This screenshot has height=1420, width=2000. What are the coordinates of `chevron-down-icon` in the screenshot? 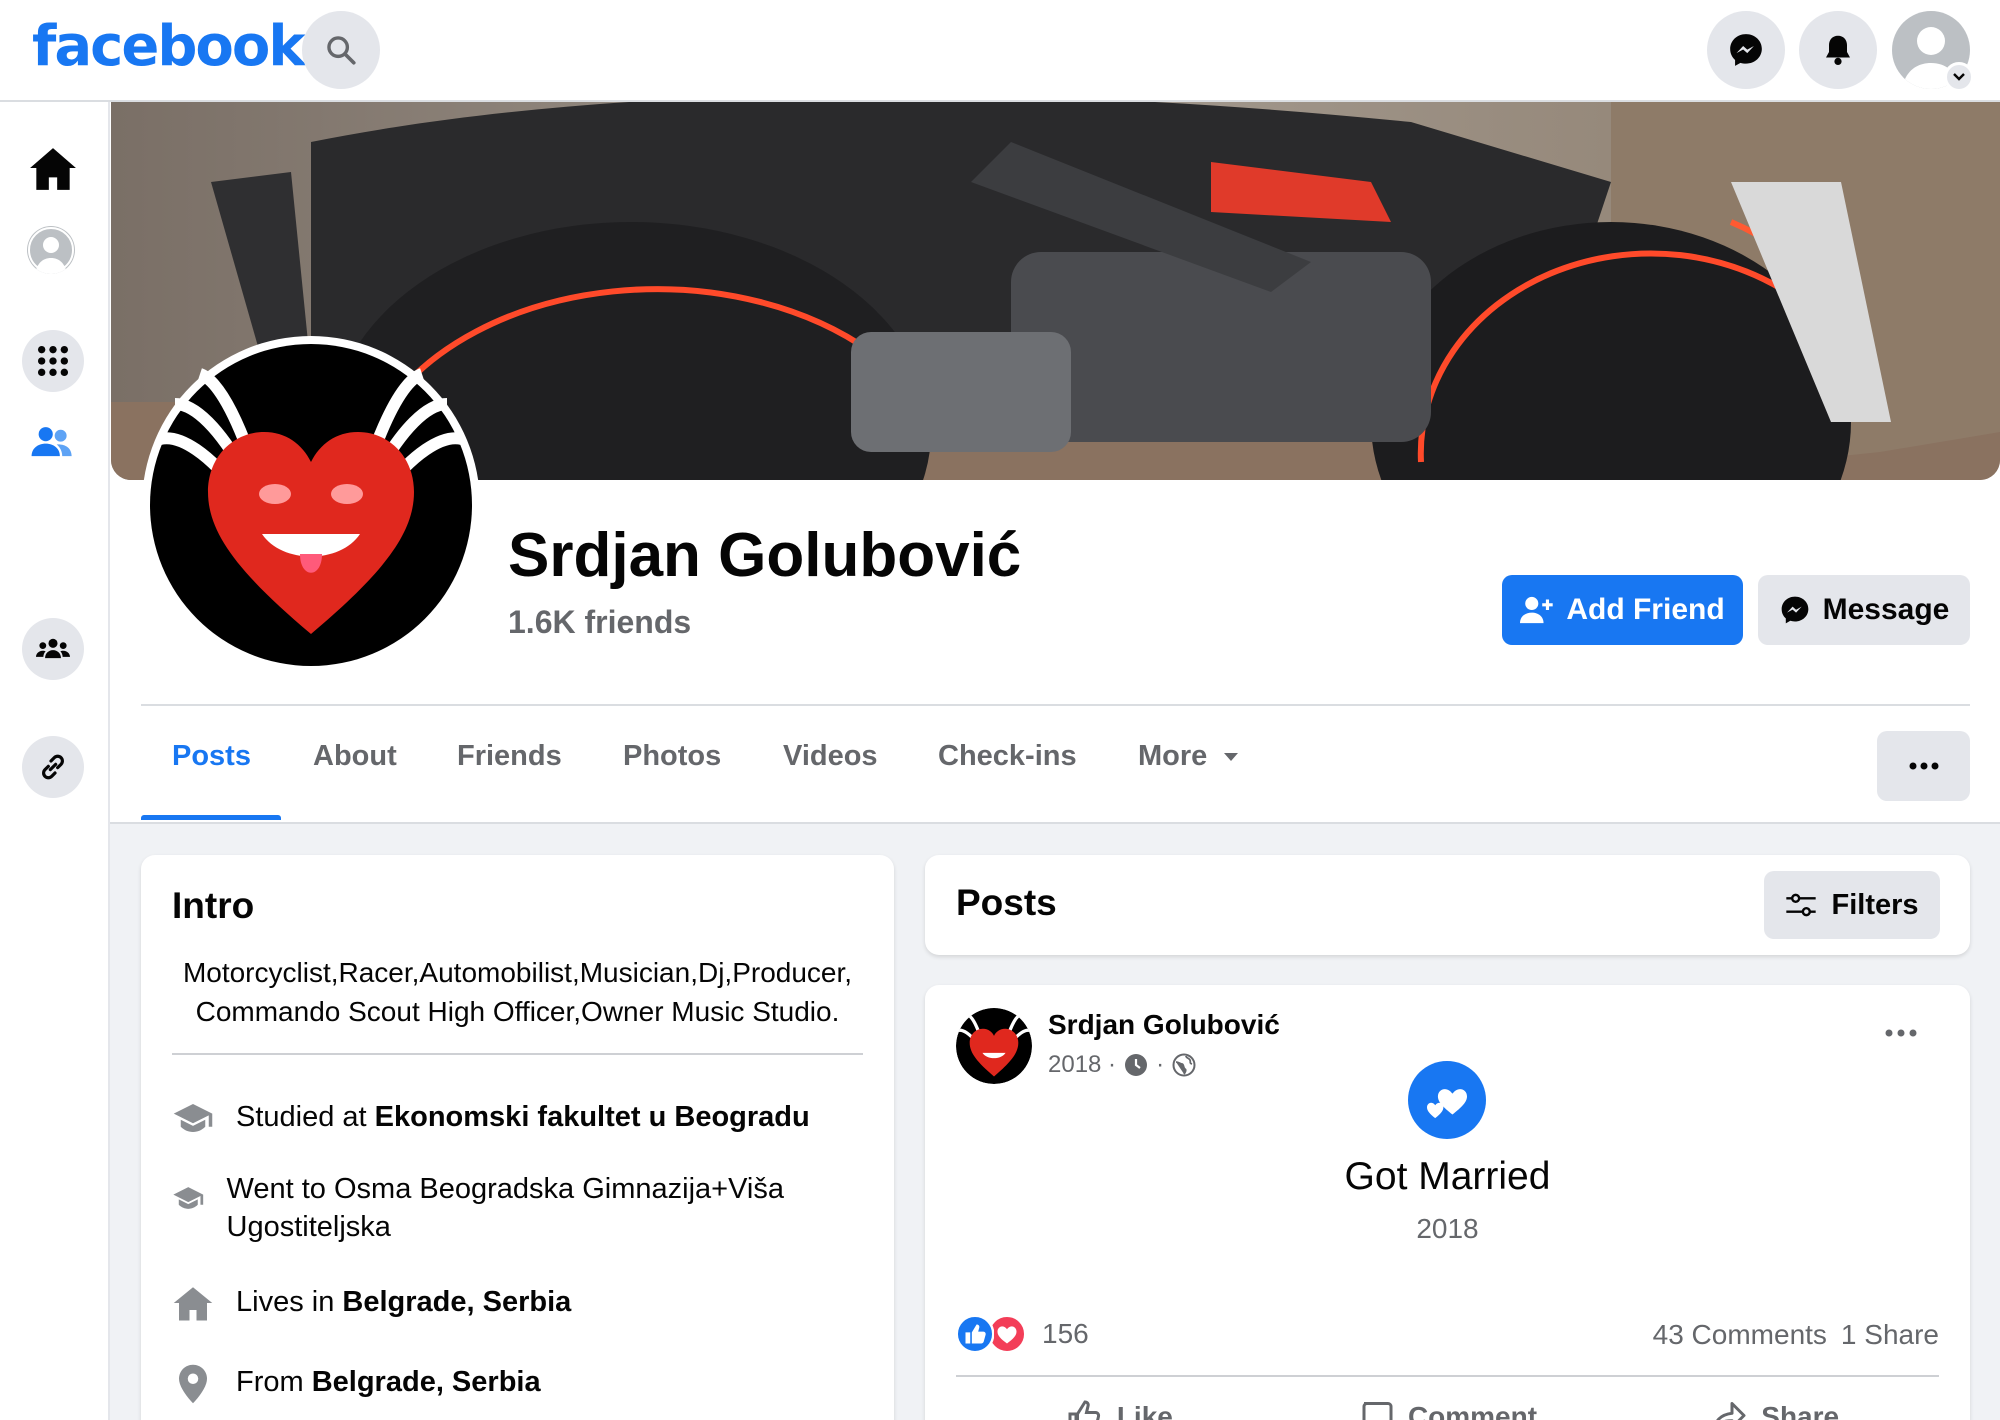 It's located at (1959, 77).